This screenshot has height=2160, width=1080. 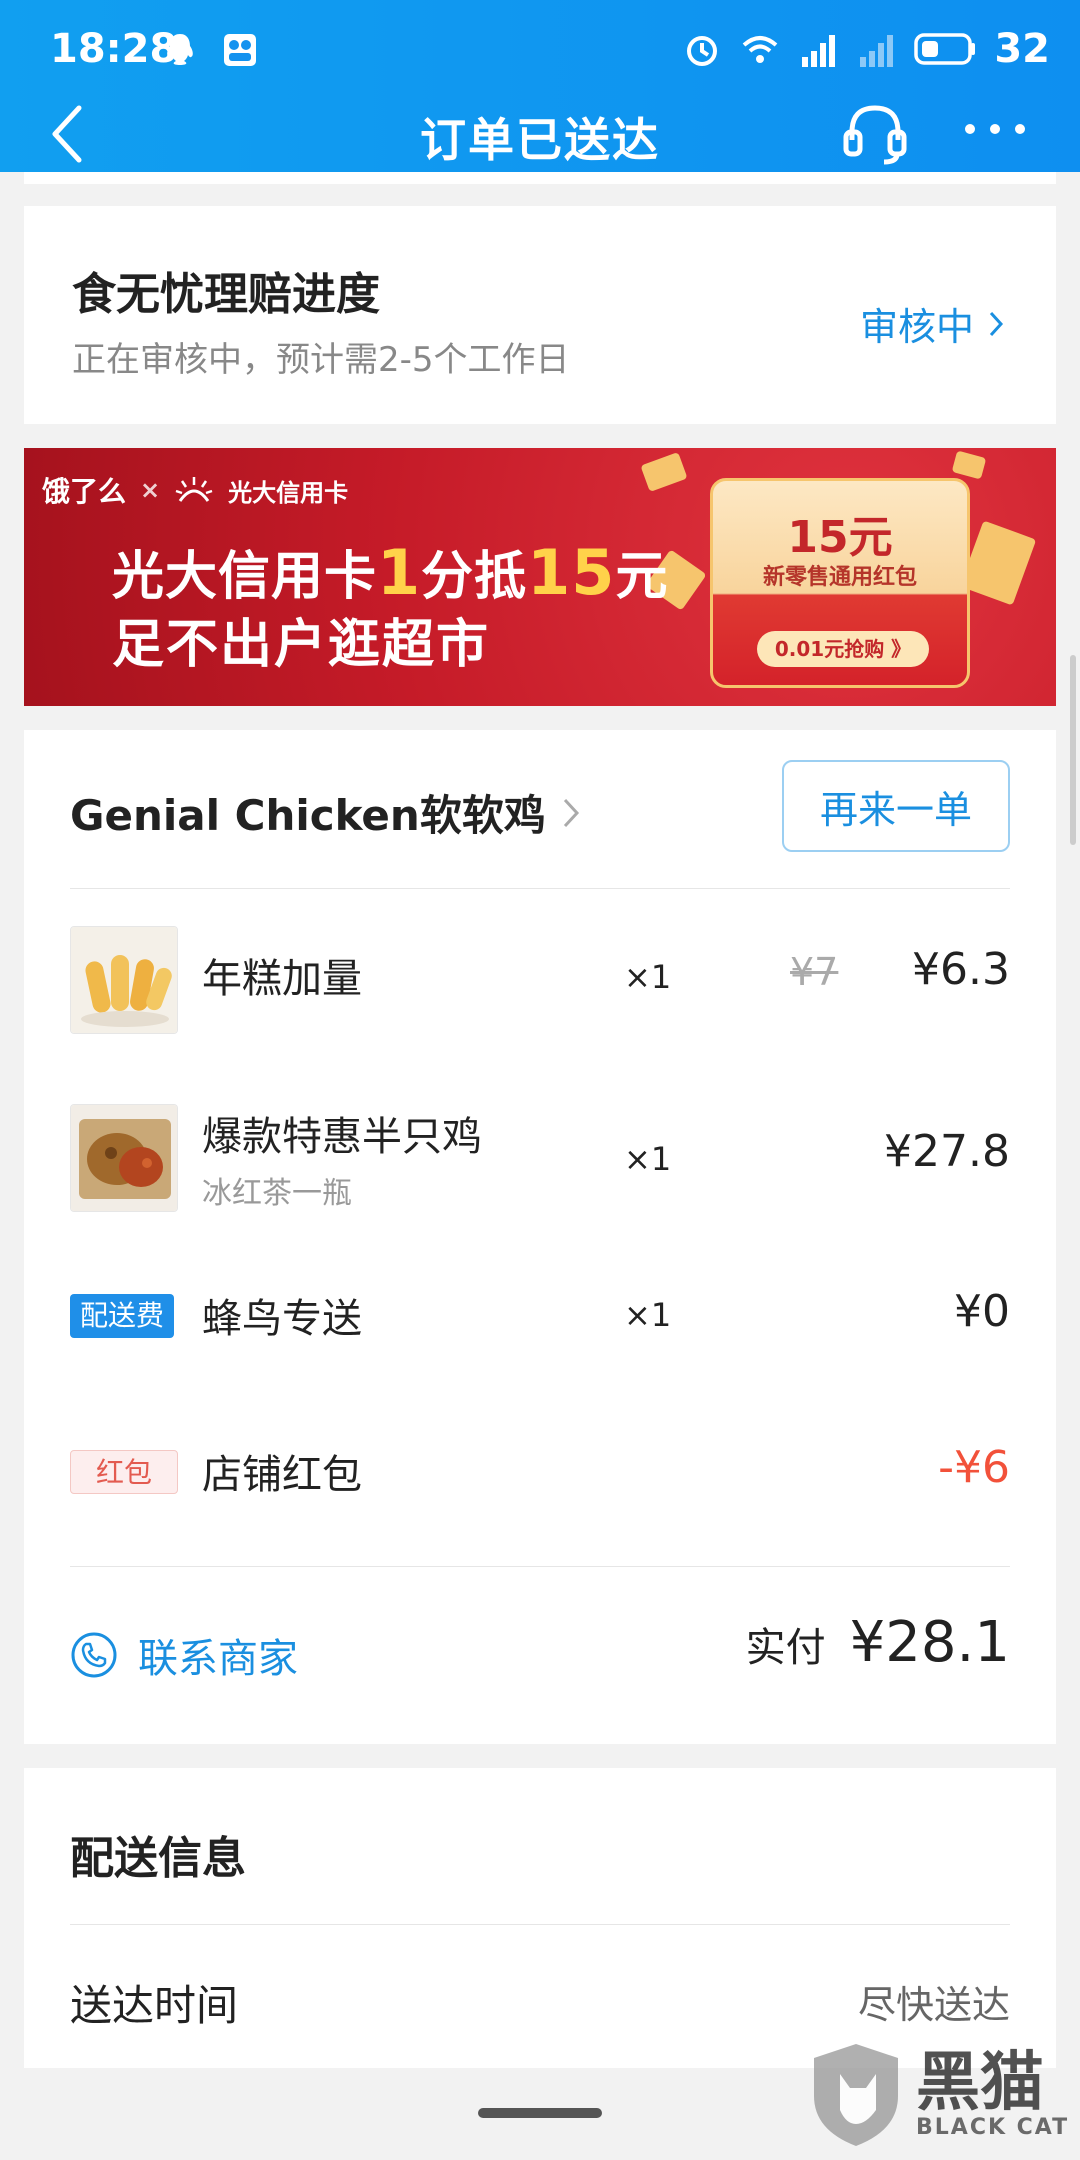 I want to click on signal-4g-icon, so click(x=819, y=51).